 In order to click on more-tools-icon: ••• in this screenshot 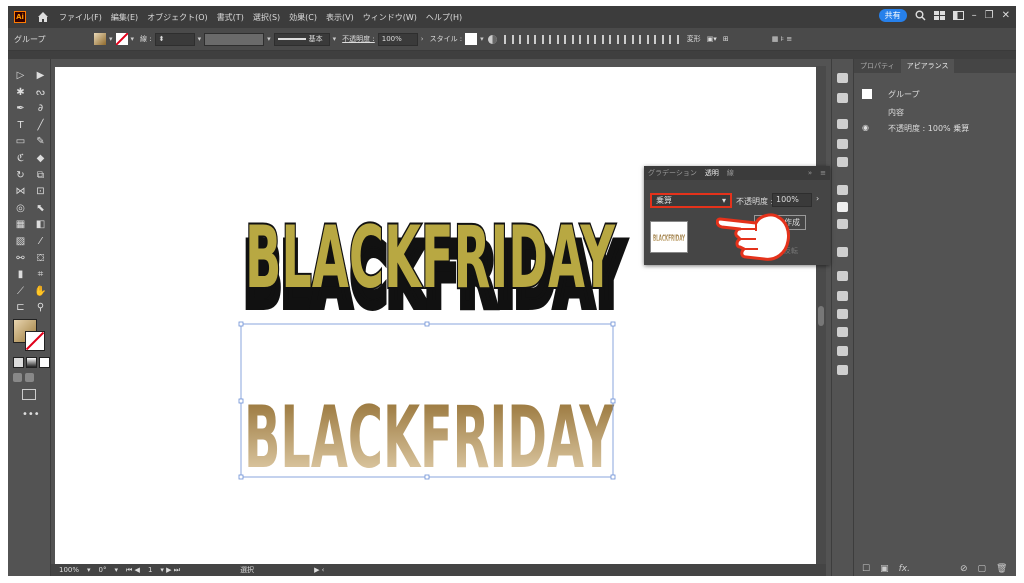, I will do `click(31, 414)`.